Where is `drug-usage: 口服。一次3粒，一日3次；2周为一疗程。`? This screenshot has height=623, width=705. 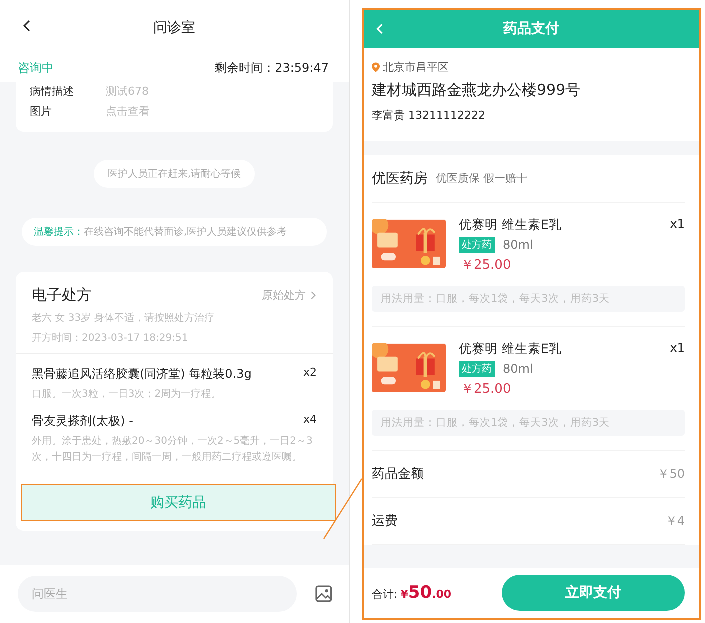 drug-usage: 口服。一次3粒，一日3次；2周为一疗程。 is located at coordinates (127, 395).